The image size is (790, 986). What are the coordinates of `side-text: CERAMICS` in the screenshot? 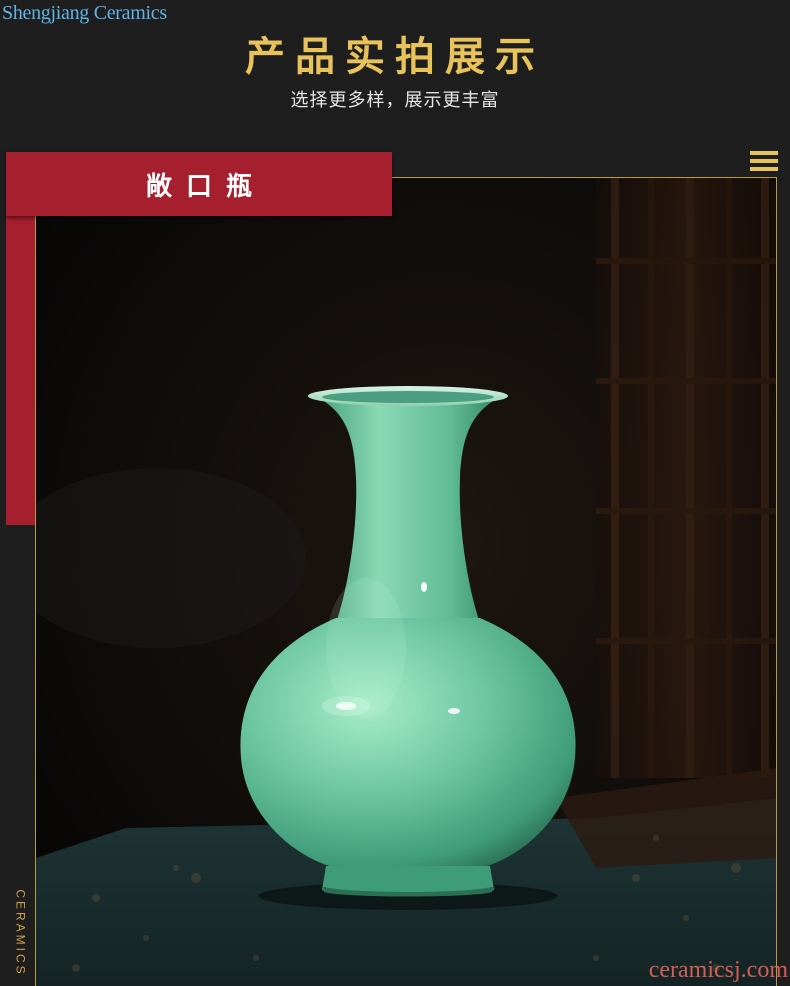 It's located at (21, 933).